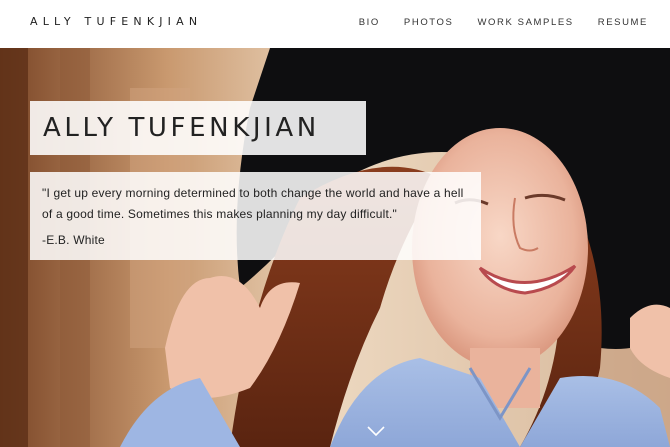 This screenshot has height=447, width=670. What do you see at coordinates (73, 240) in the screenshot?
I see `quote-author: -E.B. White` at bounding box center [73, 240].